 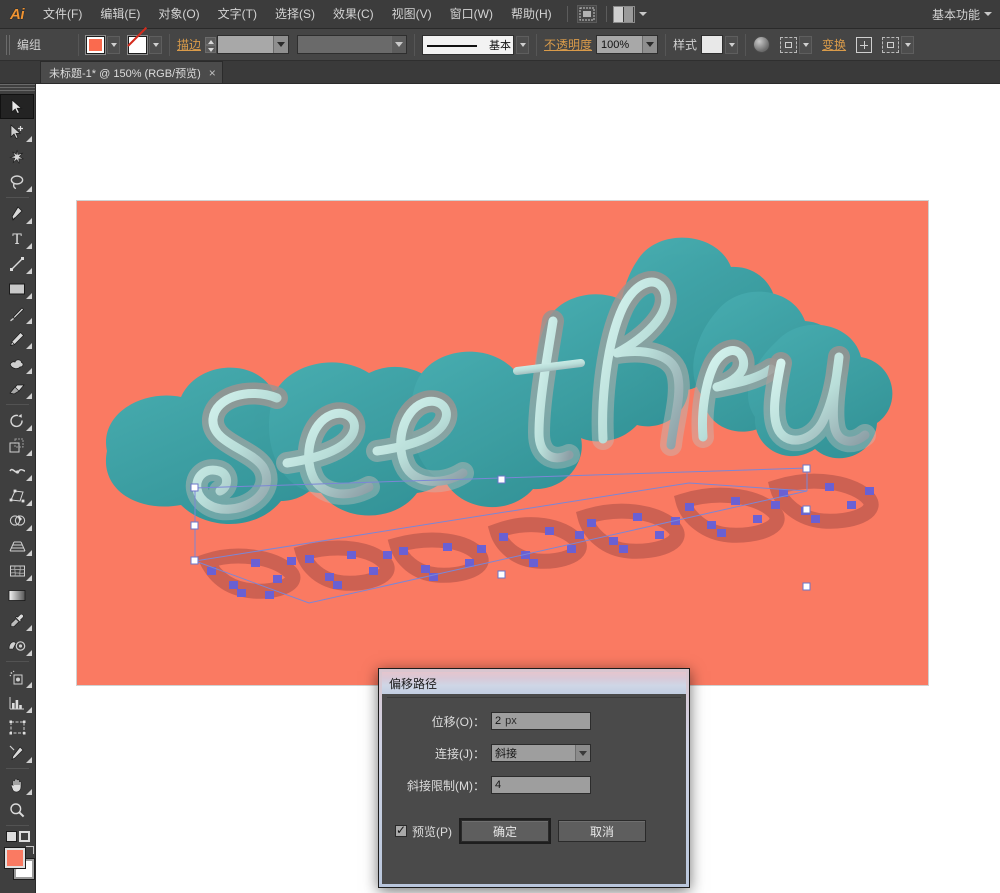 I want to click on stroke-weight-combo, so click(x=253, y=44).